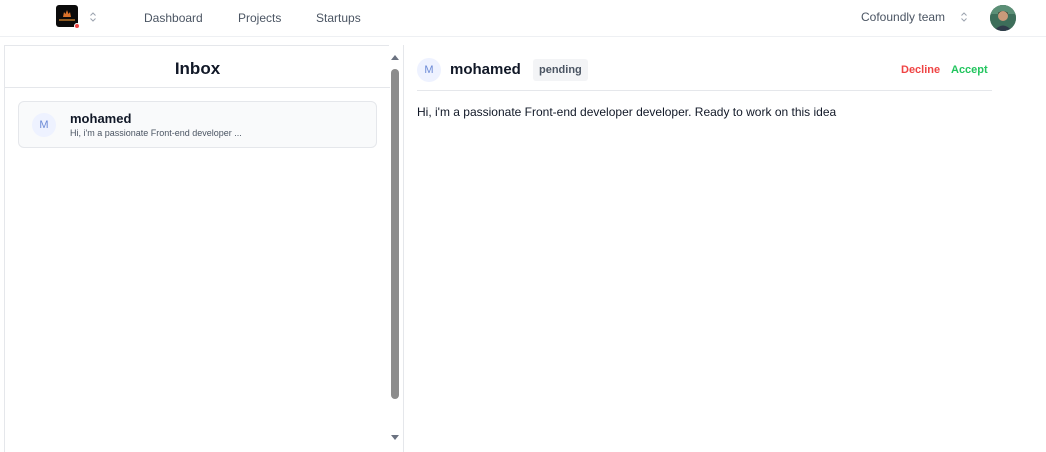 The image size is (1046, 452). Describe the element at coordinates (197, 68) in the screenshot. I see `inbox-title: Inbox` at that location.